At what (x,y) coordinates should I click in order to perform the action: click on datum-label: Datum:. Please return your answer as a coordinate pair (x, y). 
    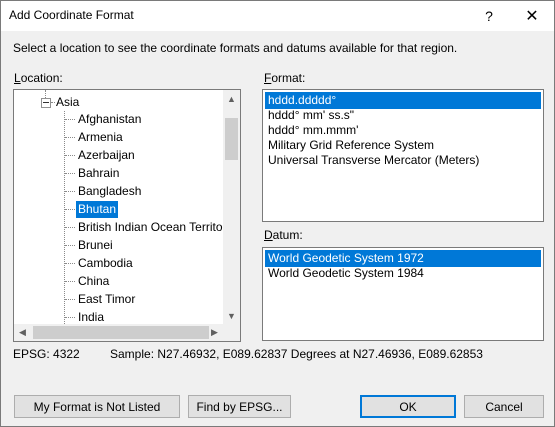
    Looking at the image, I should click on (283, 235).